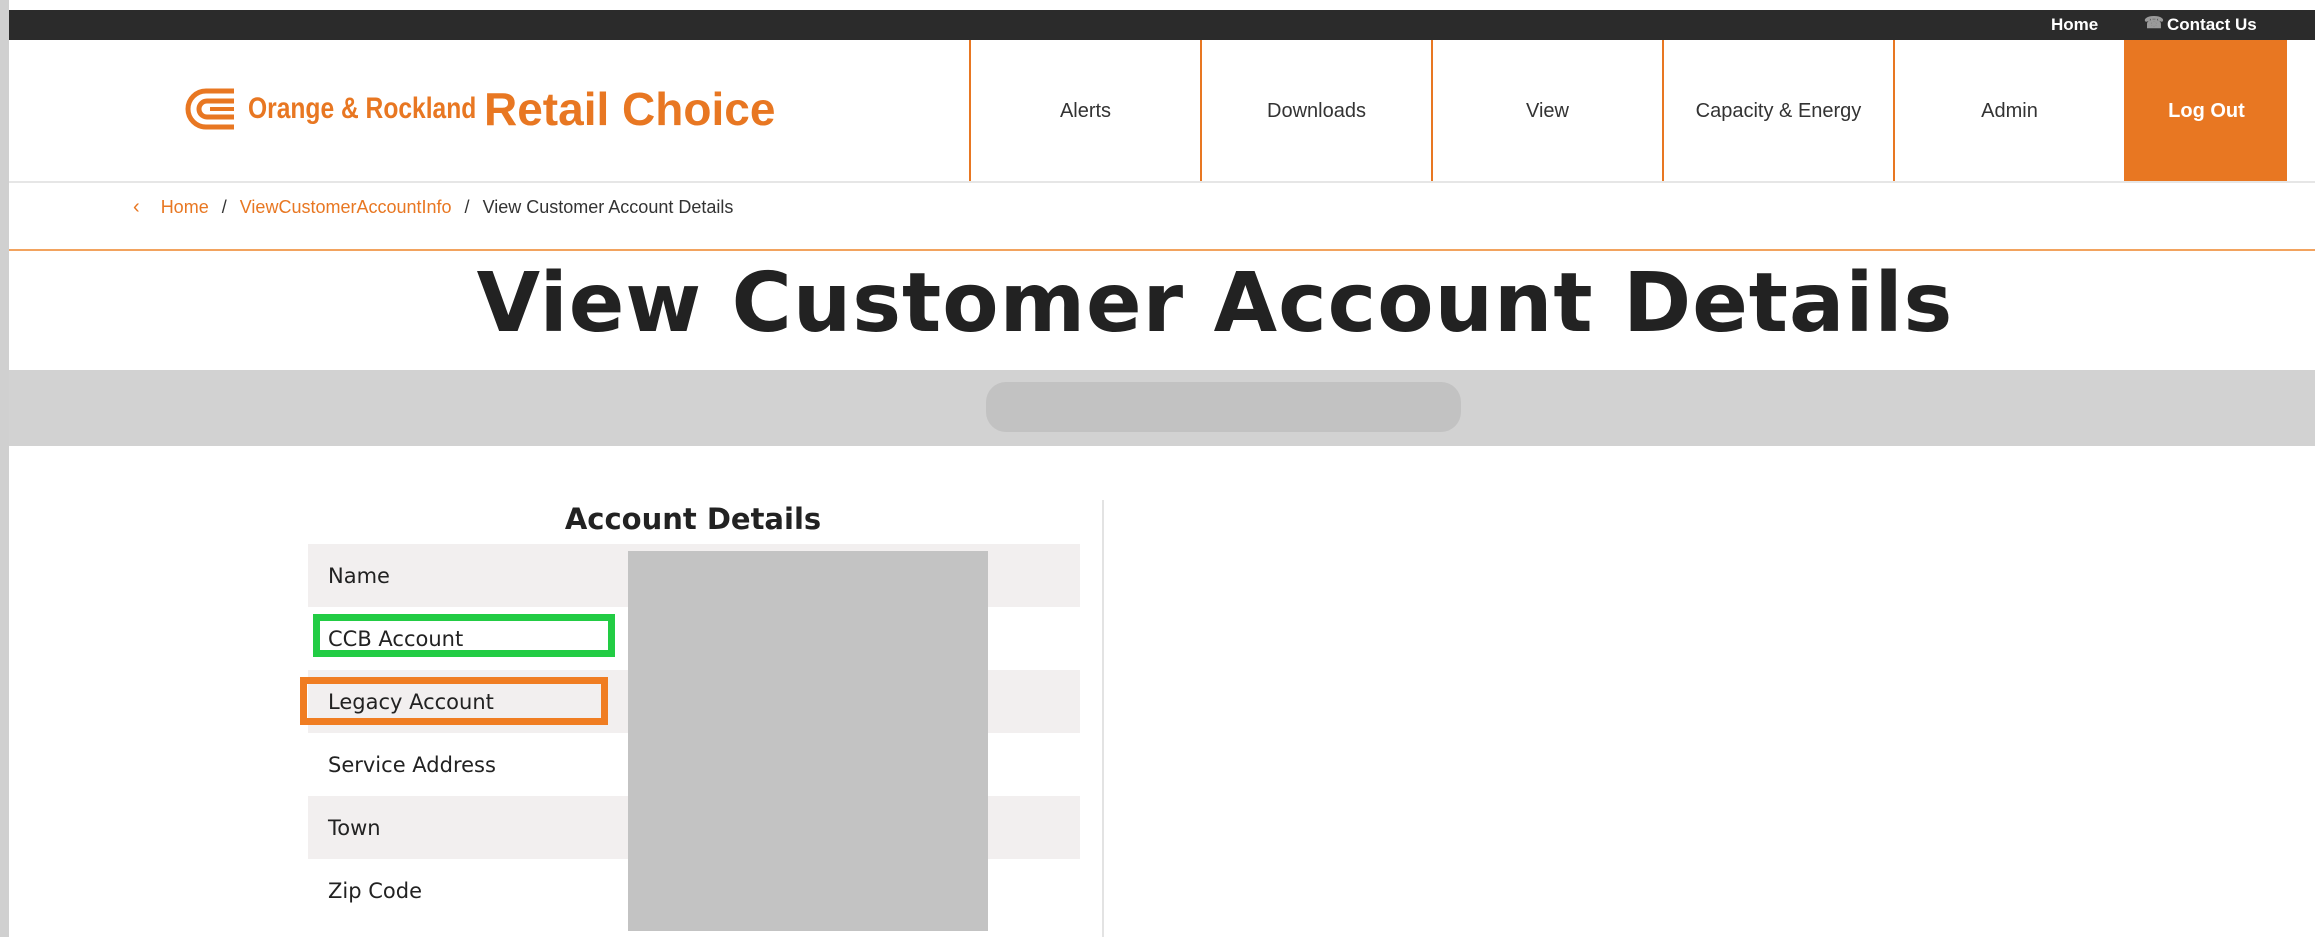 This screenshot has width=2315, height=937. What do you see at coordinates (2008, 110) in the screenshot?
I see `nav-item-admin: Admin` at bounding box center [2008, 110].